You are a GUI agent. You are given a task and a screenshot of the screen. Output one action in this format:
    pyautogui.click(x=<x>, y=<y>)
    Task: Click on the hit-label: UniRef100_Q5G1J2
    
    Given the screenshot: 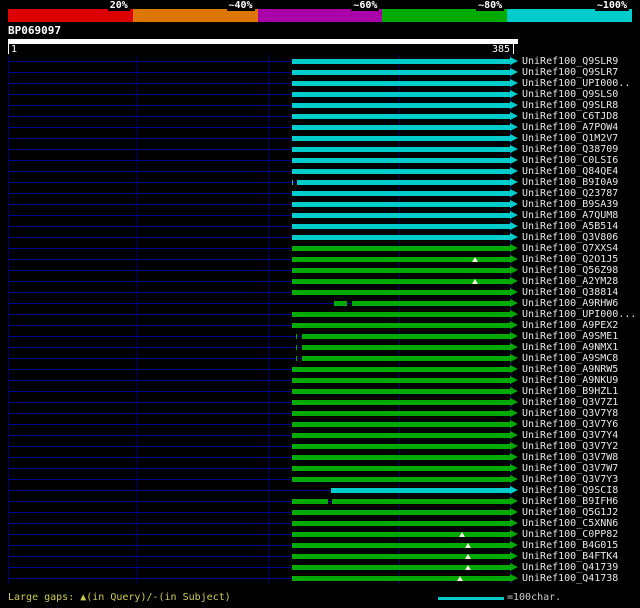 What is the action you would take?
    pyautogui.click(x=570, y=512)
    